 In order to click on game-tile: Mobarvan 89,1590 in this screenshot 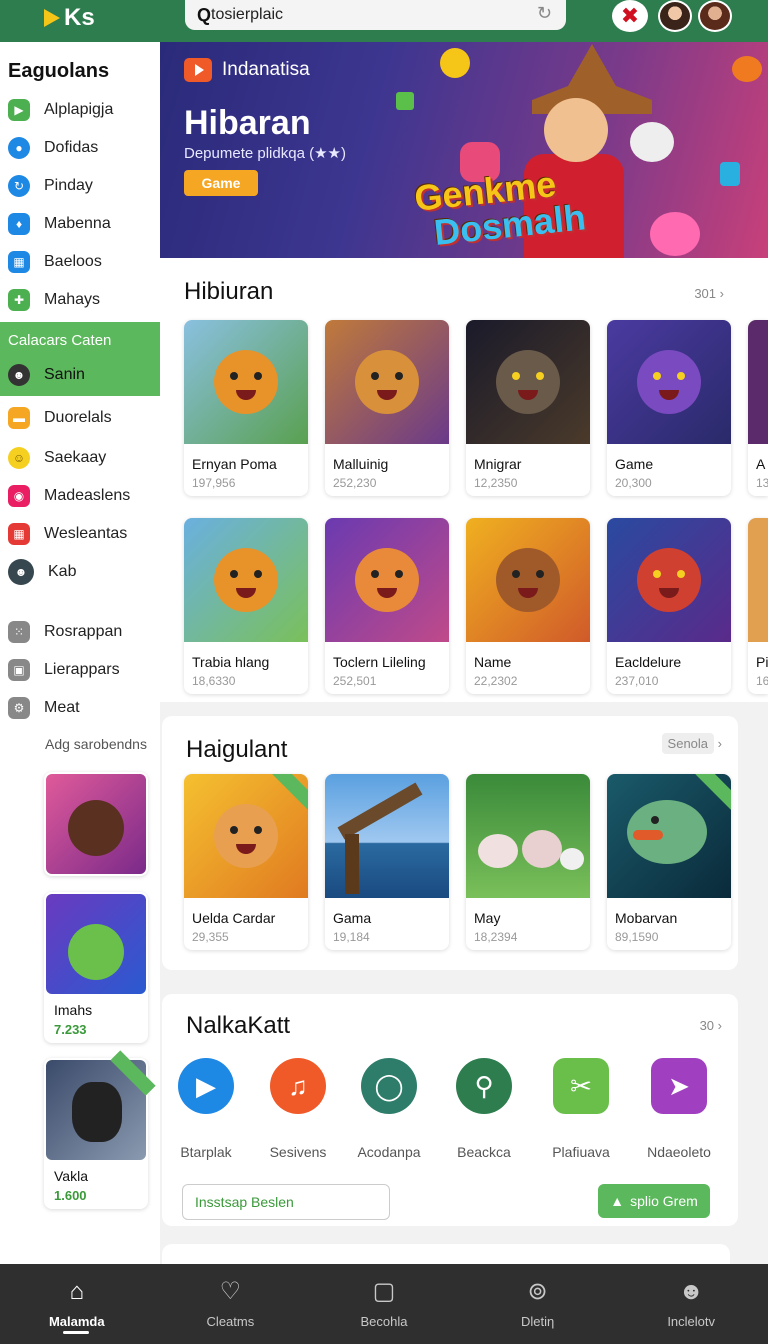, I will do `click(669, 862)`.